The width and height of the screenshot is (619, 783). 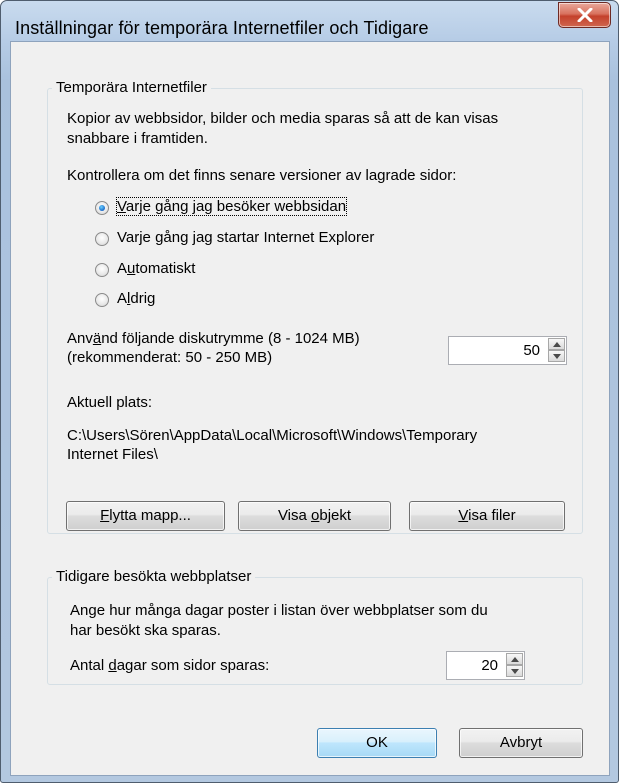 I want to click on disk-space-spinner: 50, so click(x=507, y=350).